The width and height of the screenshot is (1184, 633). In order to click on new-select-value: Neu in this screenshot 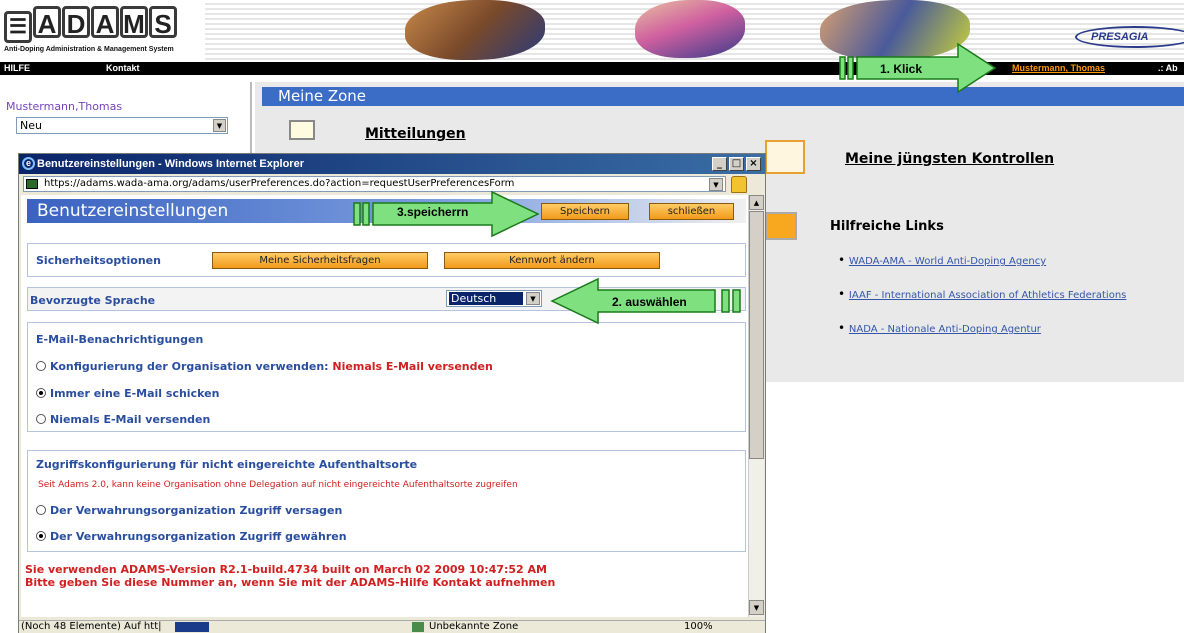, I will do `click(31, 125)`.